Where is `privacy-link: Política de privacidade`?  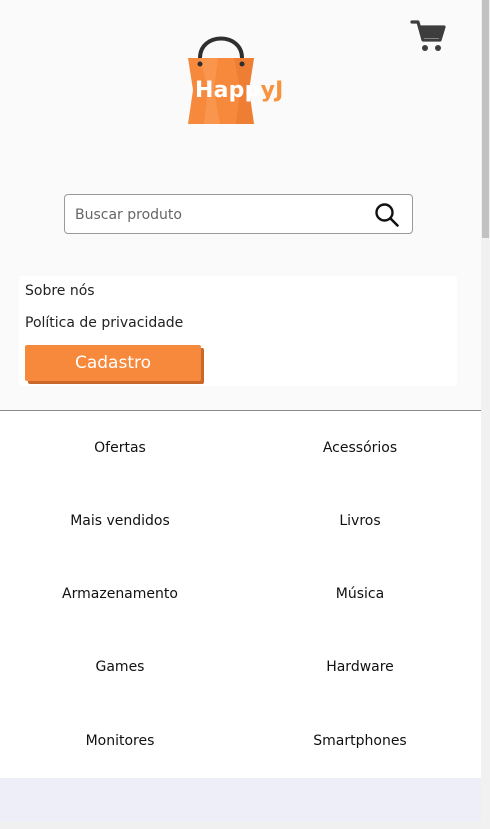 privacy-link: Política de privacidade is located at coordinates (104, 323).